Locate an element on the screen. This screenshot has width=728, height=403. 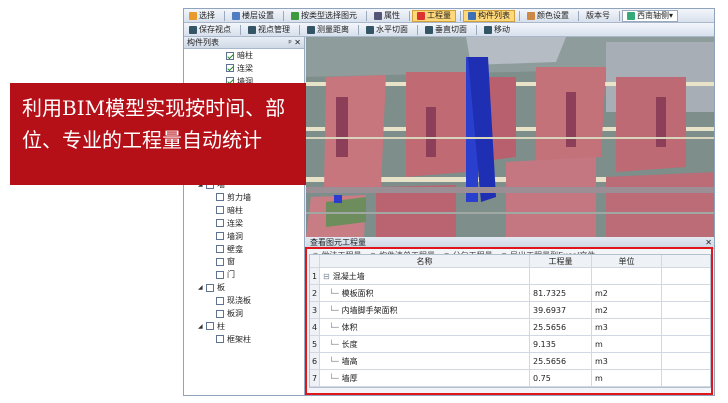
main-toolbar-label-7: 版本号 is located at coordinates (598, 15).